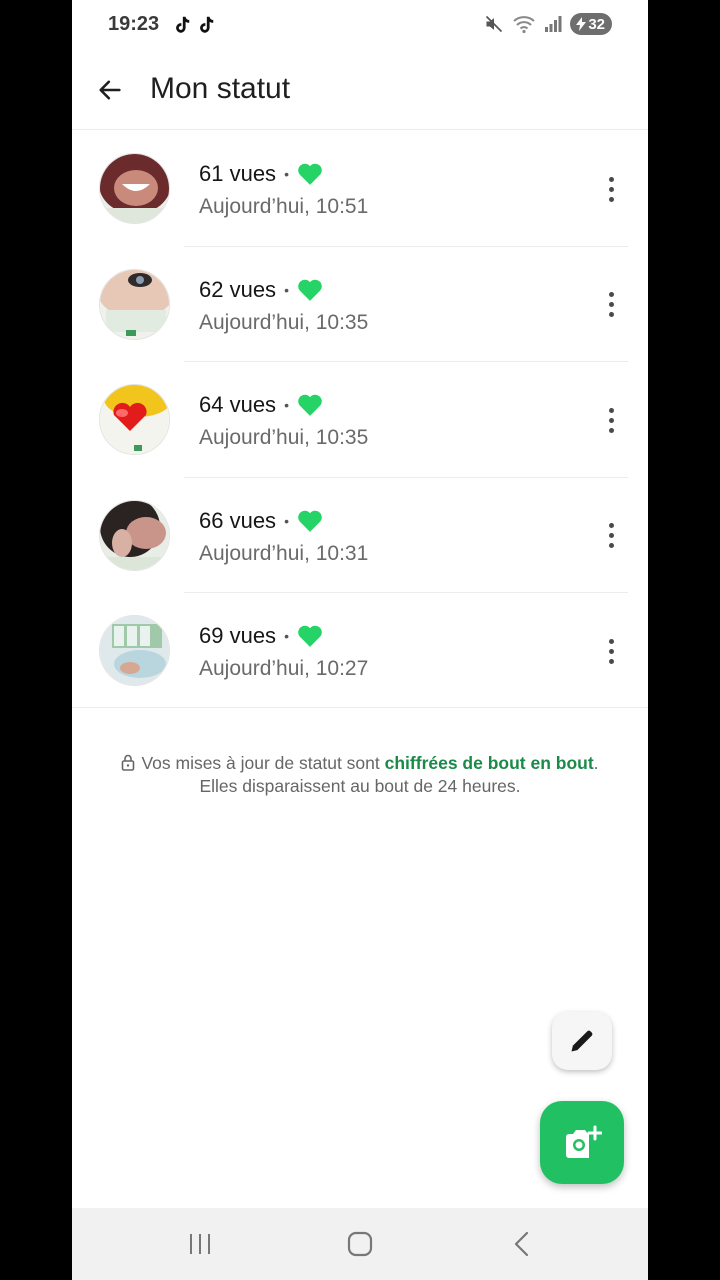 This screenshot has width=720, height=1280. What do you see at coordinates (360, 304) in the screenshot?
I see `status-row: 62 vues • Aujourd’hui, 10:35` at bounding box center [360, 304].